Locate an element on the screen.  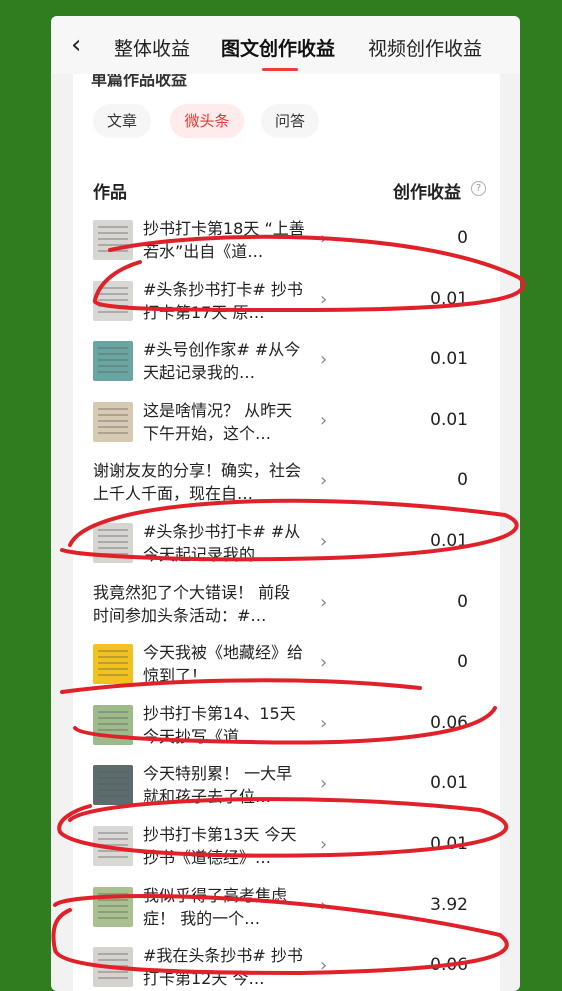
tab-article-earnings: 图文创作收益 is located at coordinates (278, 47).